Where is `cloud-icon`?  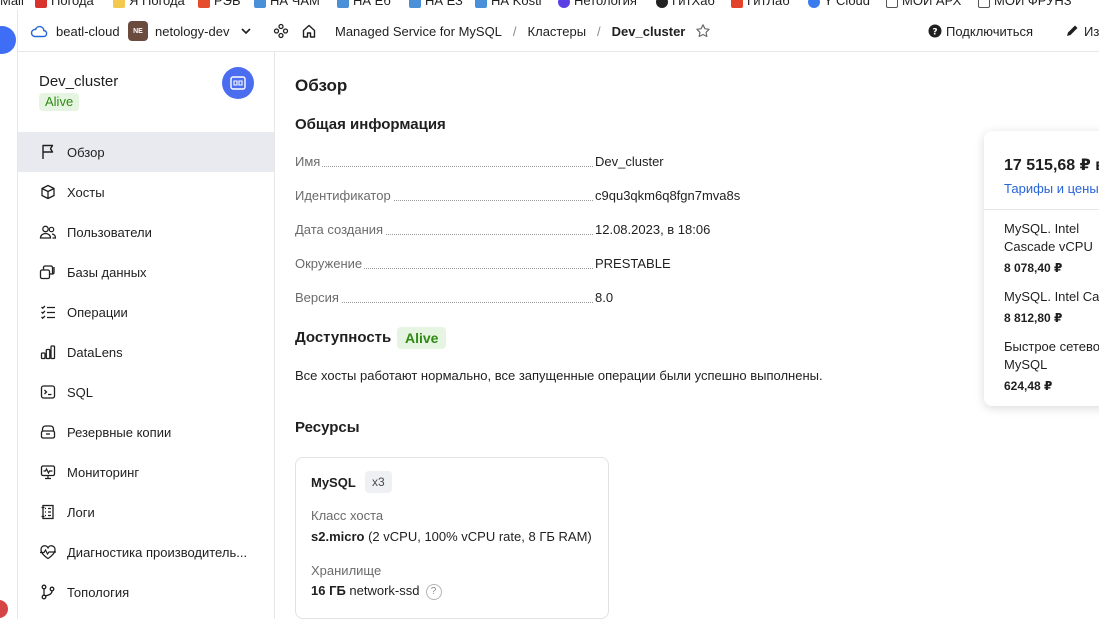 cloud-icon is located at coordinates (39, 31).